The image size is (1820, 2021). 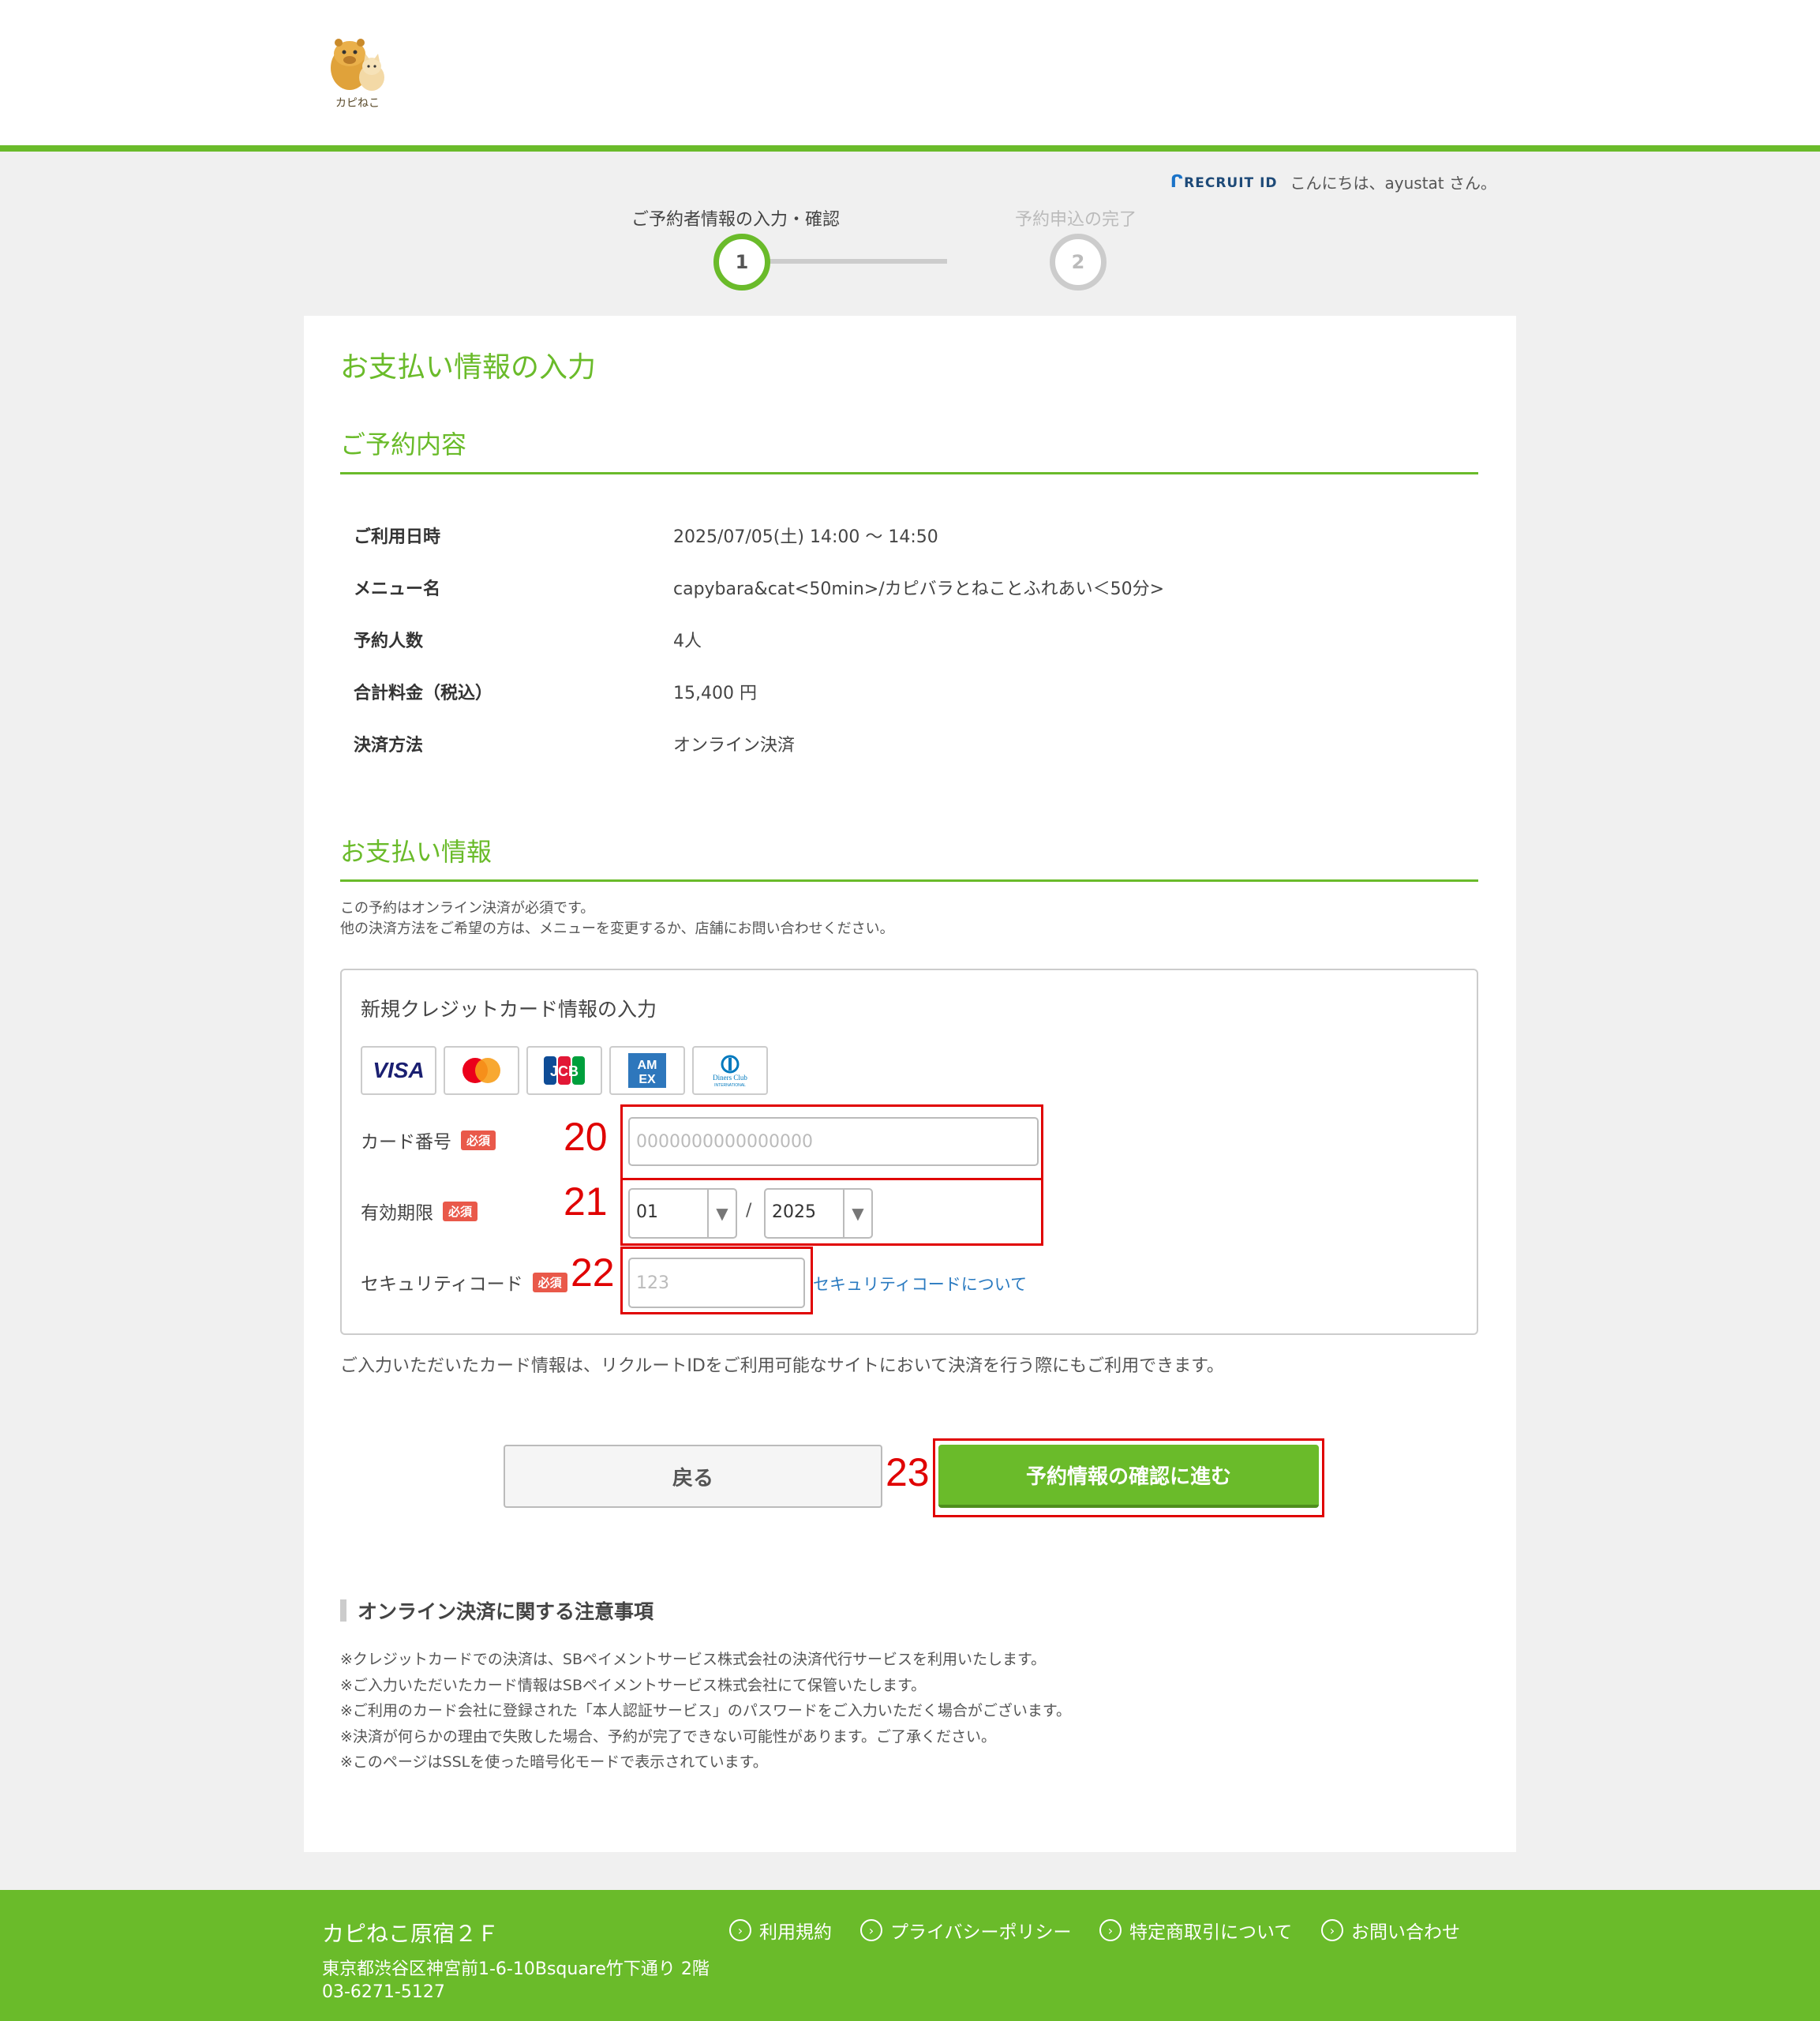 What do you see at coordinates (506, 1611) in the screenshot?
I see `notice-heading-text: オンライン決済に関する注意事項` at bounding box center [506, 1611].